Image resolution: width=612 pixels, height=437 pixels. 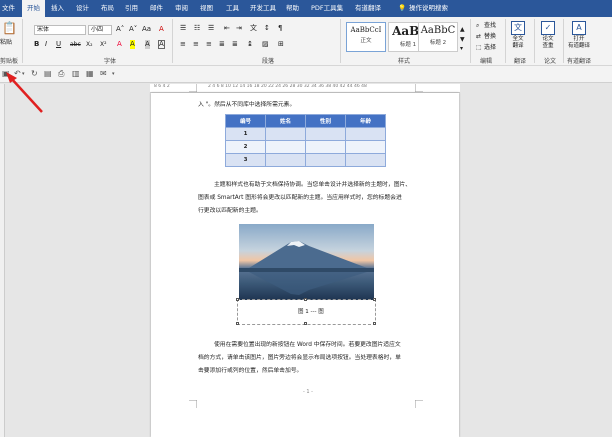 What do you see at coordinates (58, 44) in the screenshot?
I see `underline-button: U` at bounding box center [58, 44].